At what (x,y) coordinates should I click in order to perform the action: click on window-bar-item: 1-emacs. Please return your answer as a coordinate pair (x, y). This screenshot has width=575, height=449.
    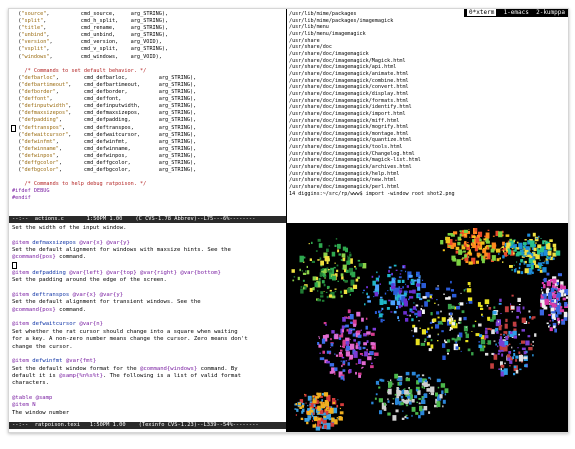
    Looking at the image, I should click on (516, 12).